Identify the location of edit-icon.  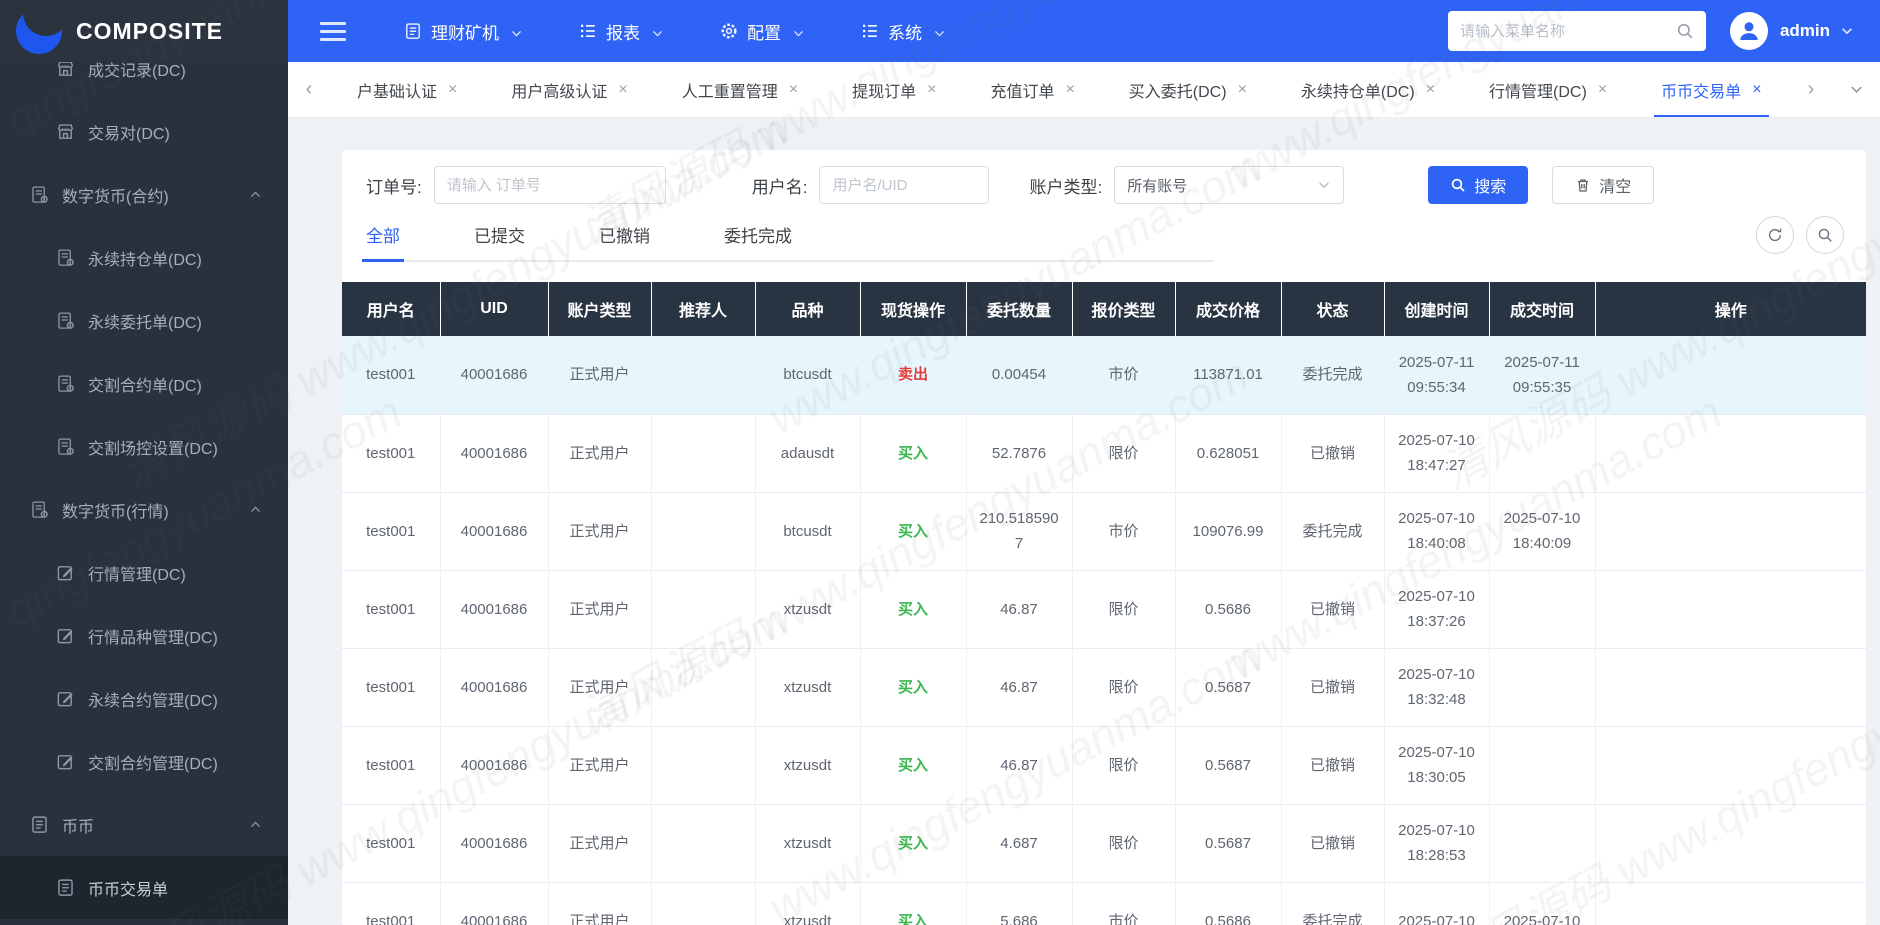
(65, 761).